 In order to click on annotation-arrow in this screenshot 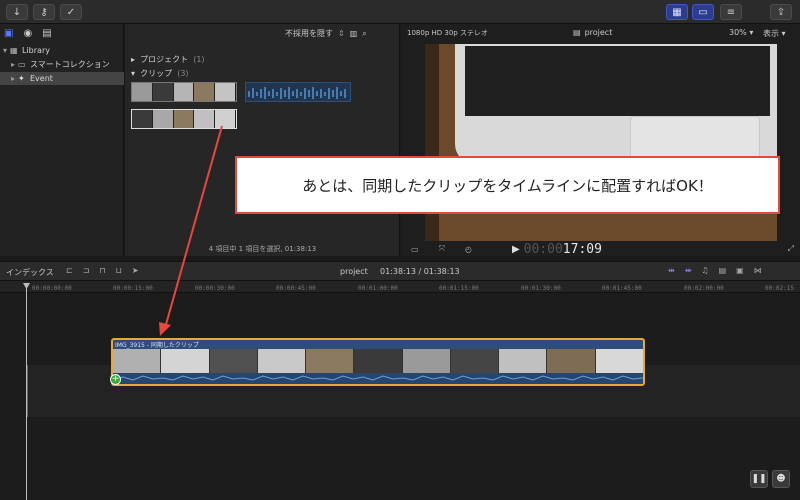, I will do `click(191, 230)`.